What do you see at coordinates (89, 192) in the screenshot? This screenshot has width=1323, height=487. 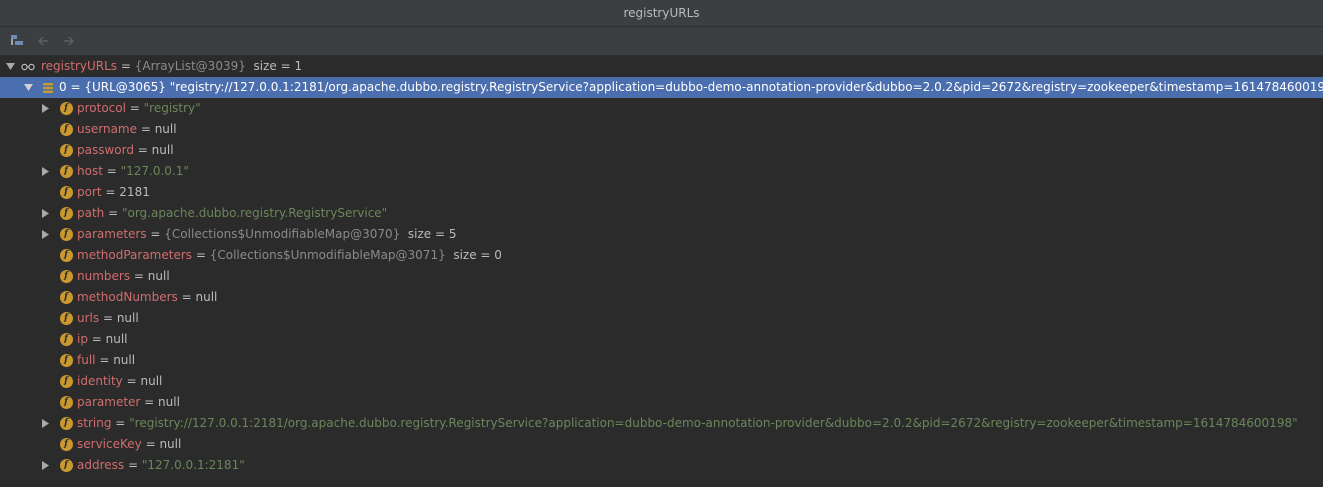 I see `field-name: port` at bounding box center [89, 192].